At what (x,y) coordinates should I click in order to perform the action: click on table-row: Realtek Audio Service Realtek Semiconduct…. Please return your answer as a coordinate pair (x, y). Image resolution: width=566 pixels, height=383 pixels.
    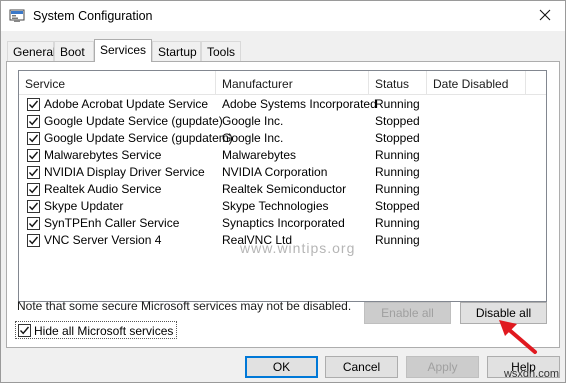
    Looking at the image, I should click on (282, 189).